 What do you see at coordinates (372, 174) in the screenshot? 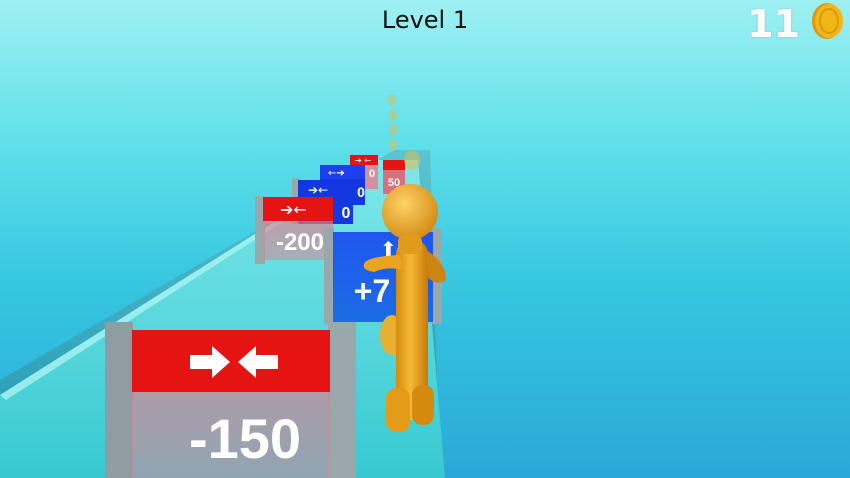
I see `gate-far-2-value: 0` at bounding box center [372, 174].